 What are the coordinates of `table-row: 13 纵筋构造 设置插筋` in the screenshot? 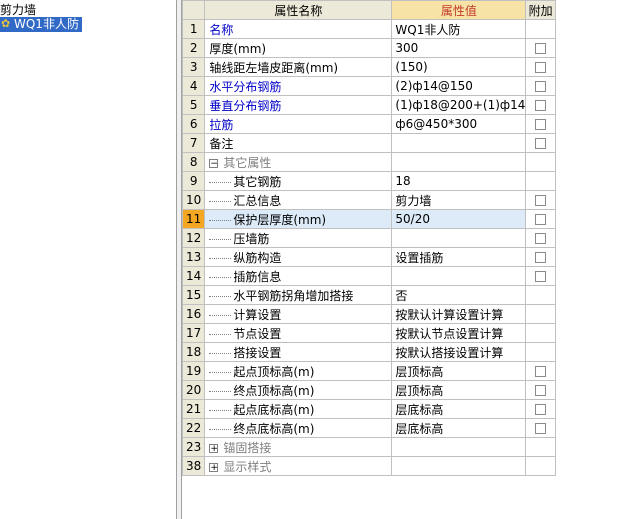 It's located at (407, 257).